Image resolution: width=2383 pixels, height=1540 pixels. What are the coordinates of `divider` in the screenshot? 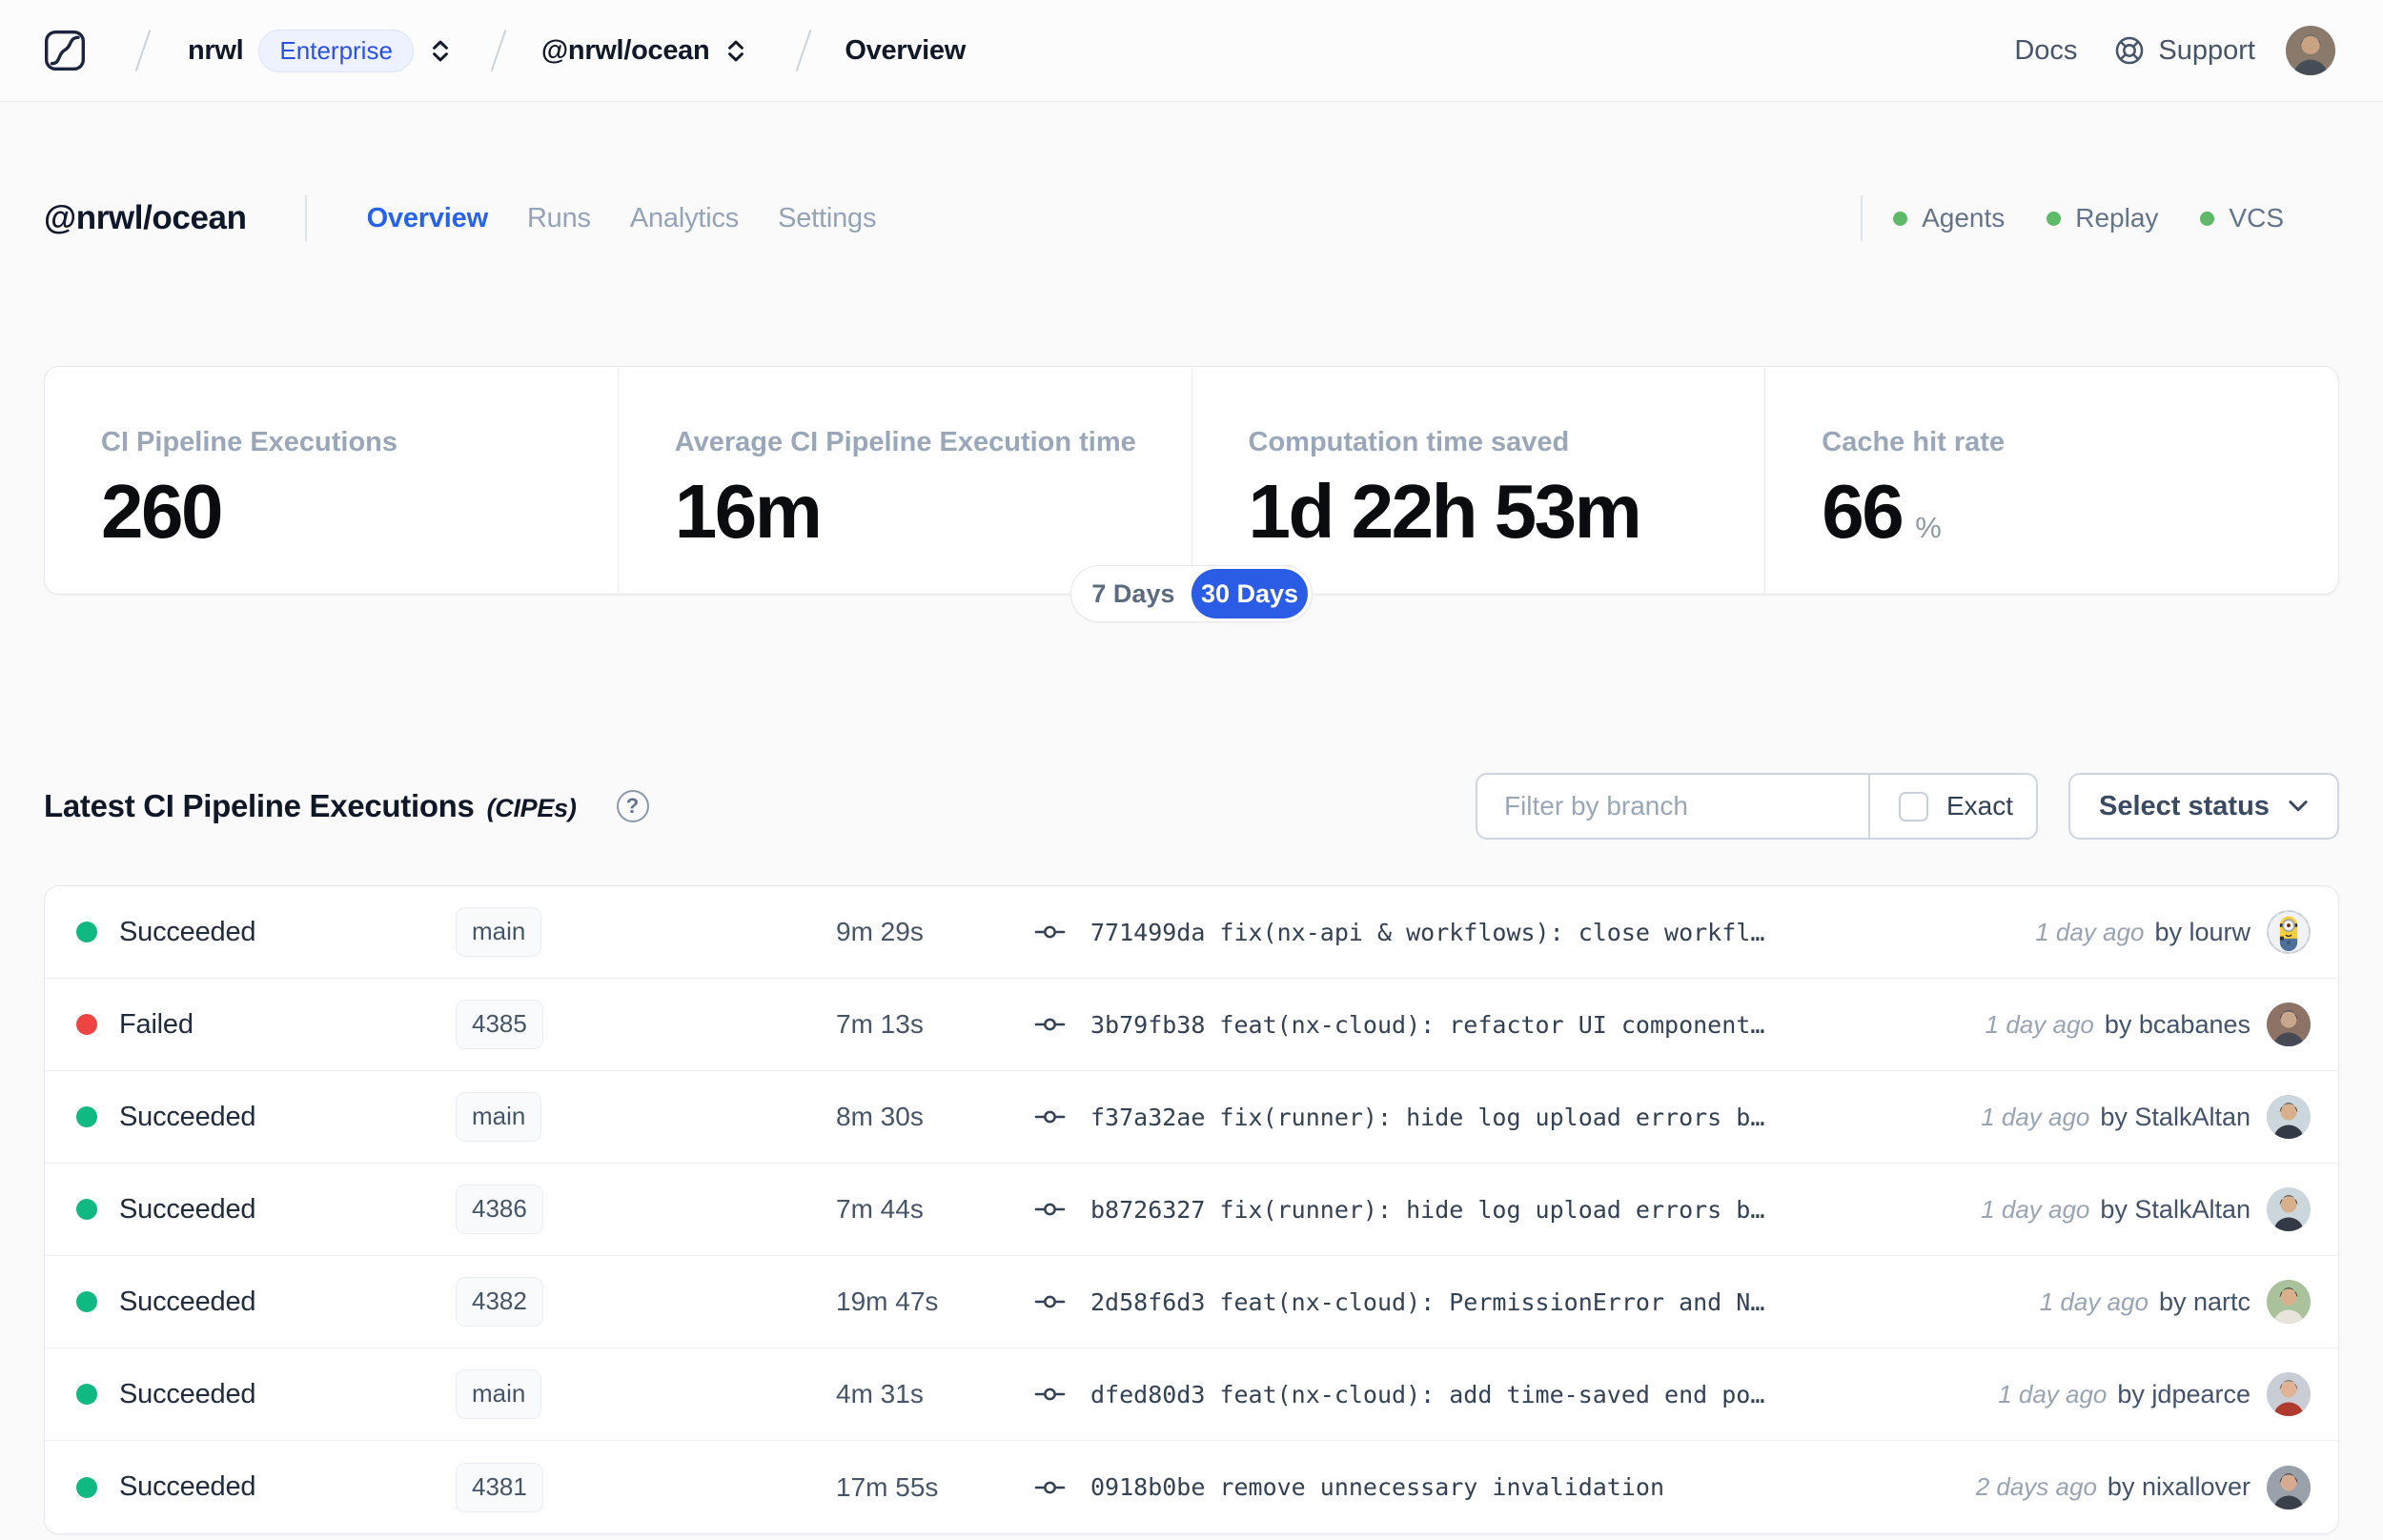 It's located at (1863, 218).